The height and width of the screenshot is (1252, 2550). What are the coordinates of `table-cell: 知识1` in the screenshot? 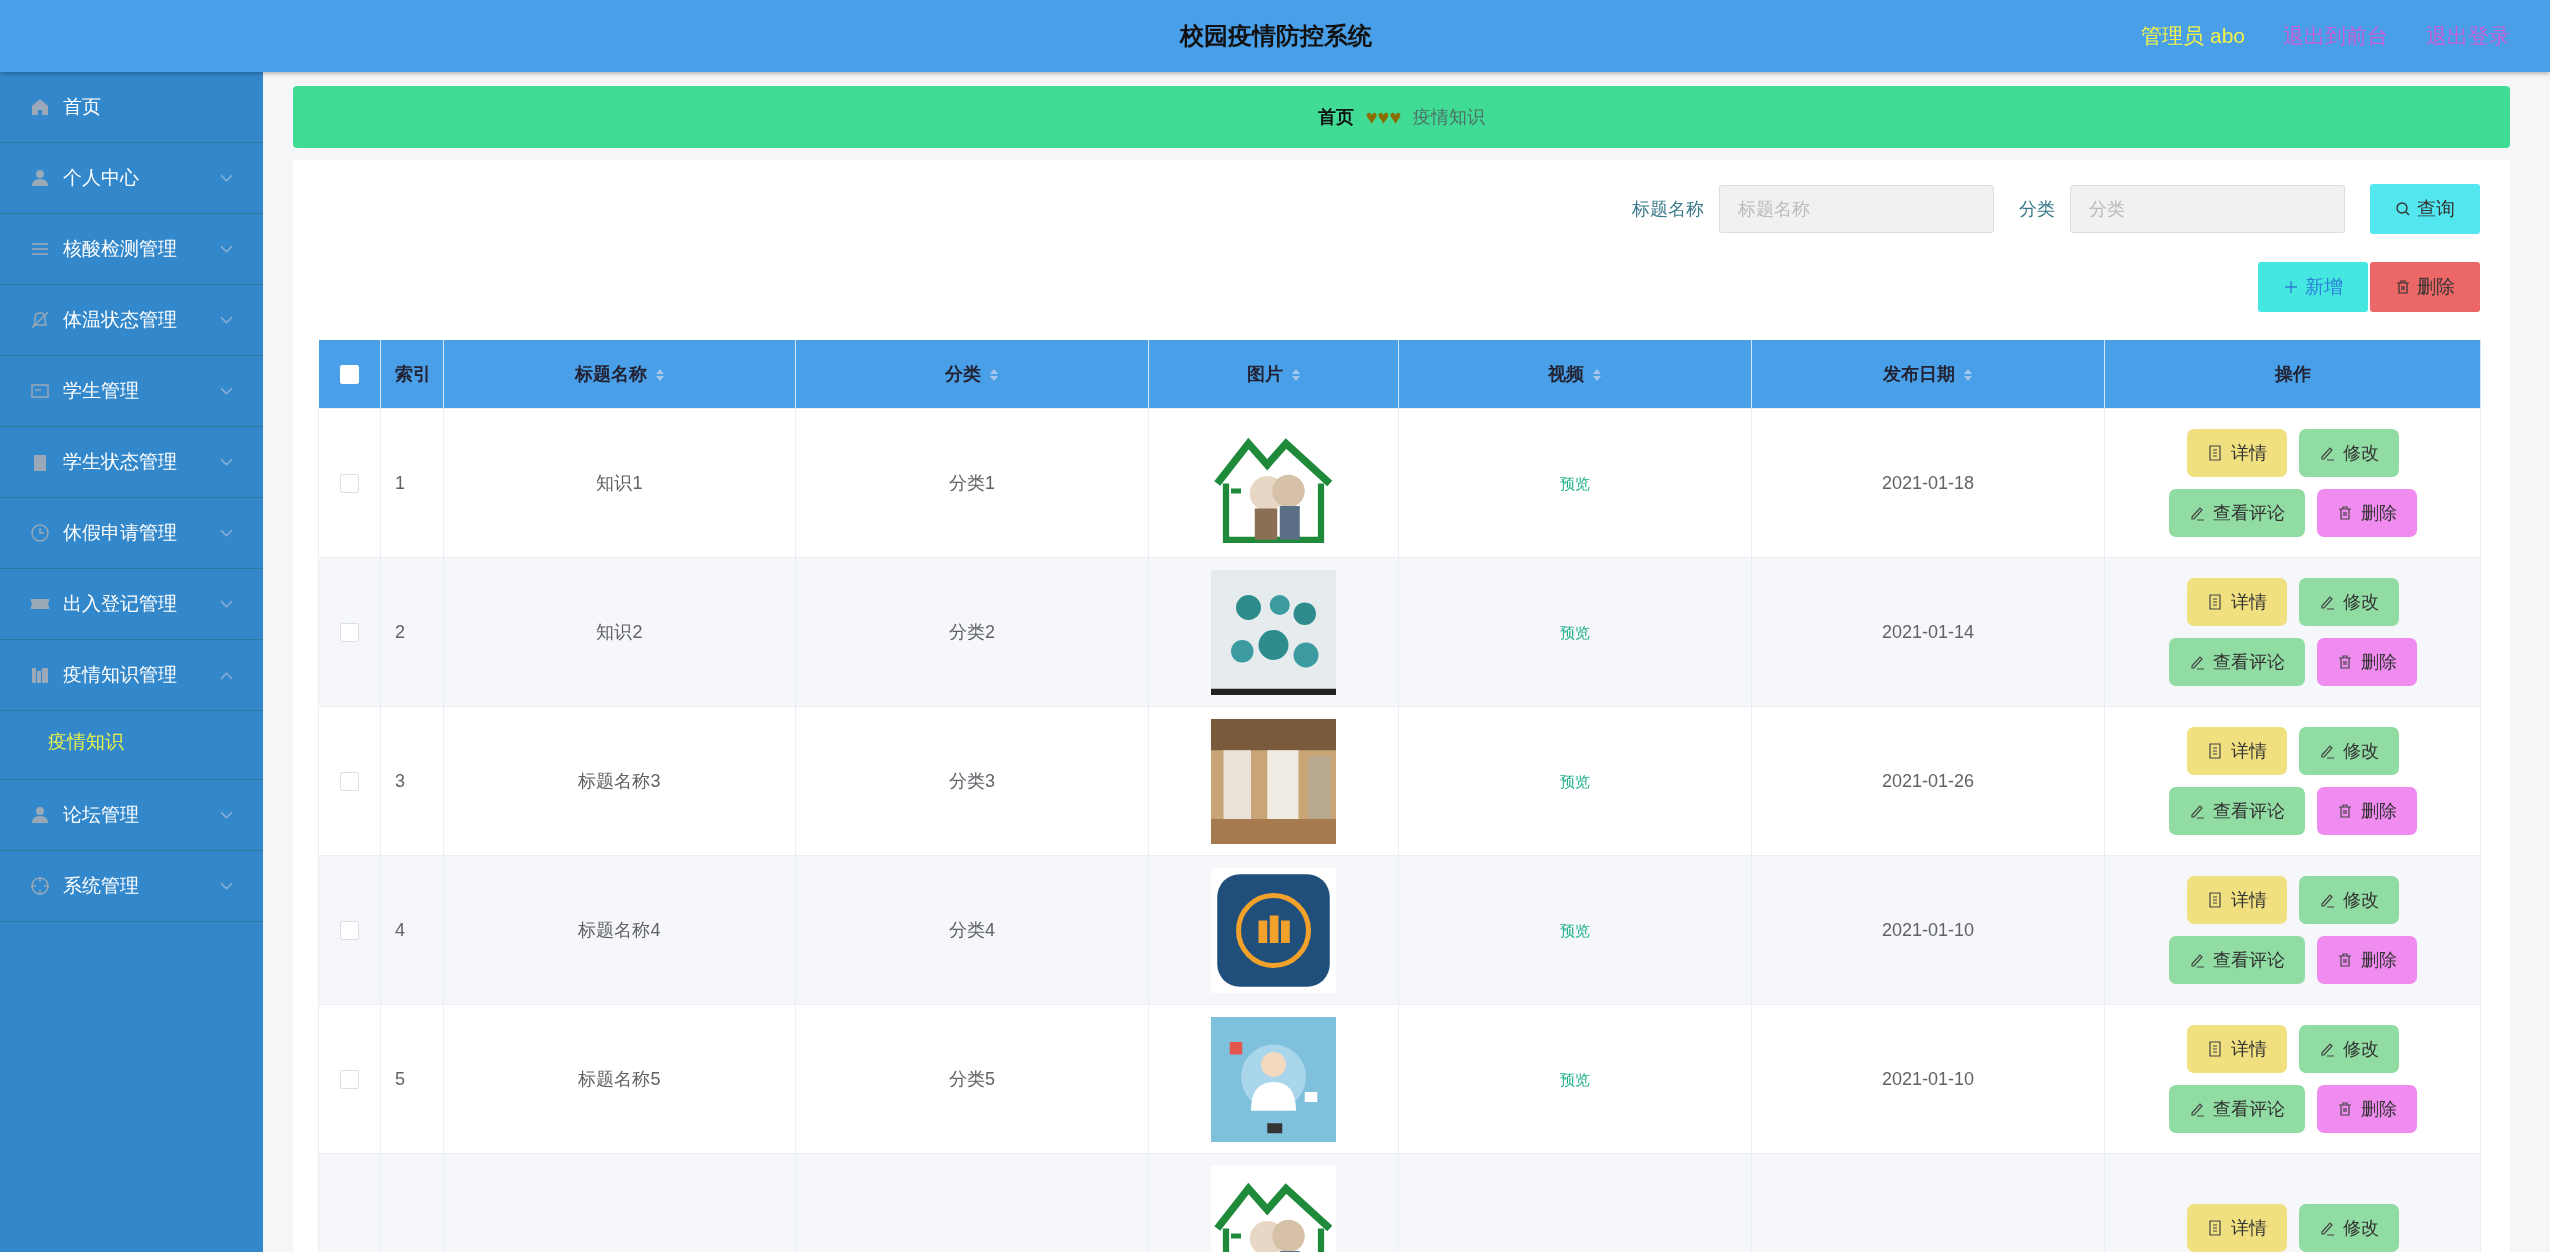 It's located at (619, 483).